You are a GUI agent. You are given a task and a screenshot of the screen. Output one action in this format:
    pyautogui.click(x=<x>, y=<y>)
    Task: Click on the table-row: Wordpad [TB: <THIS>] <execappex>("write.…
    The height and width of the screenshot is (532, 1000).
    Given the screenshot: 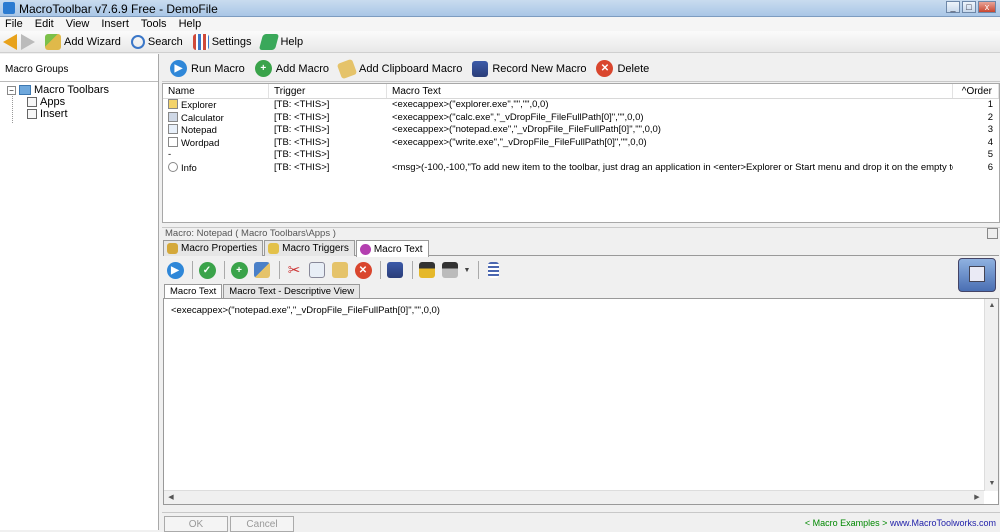 What is the action you would take?
    pyautogui.click(x=581, y=143)
    